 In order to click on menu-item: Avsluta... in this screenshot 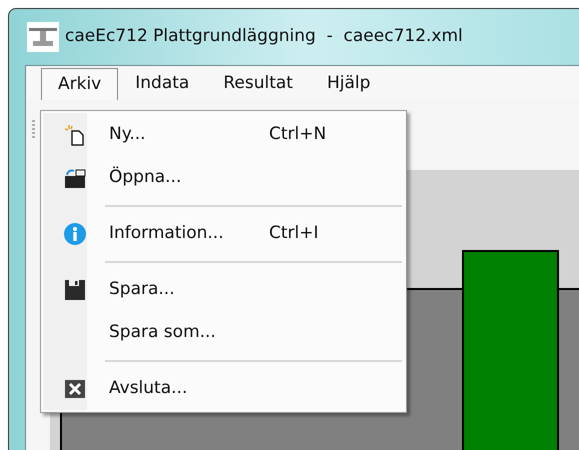, I will do `click(223, 388)`.